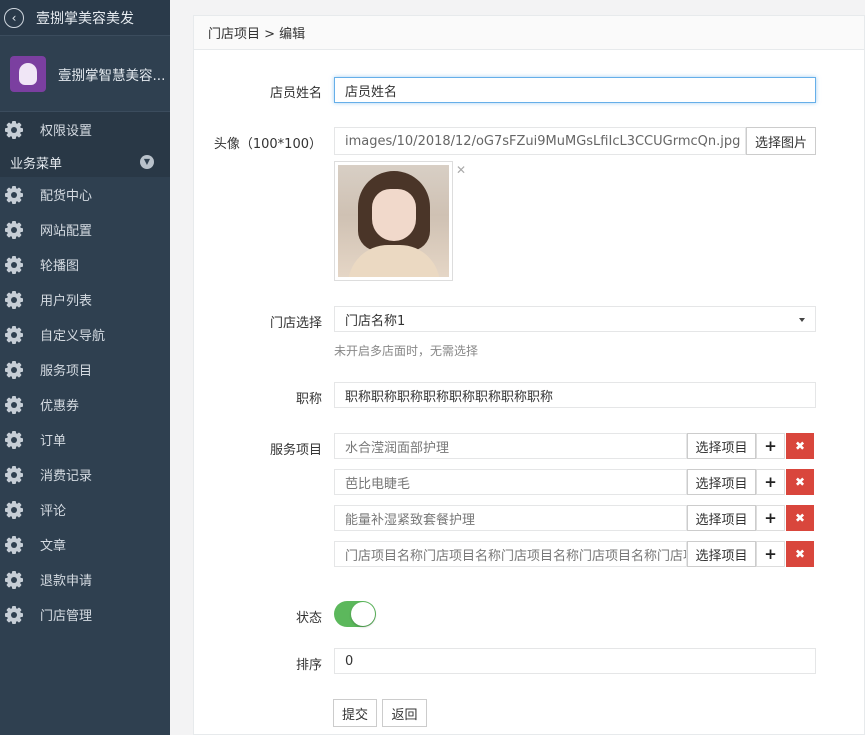 This screenshot has width=865, height=735. Describe the element at coordinates (267, 144) in the screenshot. I see `avatar-label: 头像（100*100）` at that location.